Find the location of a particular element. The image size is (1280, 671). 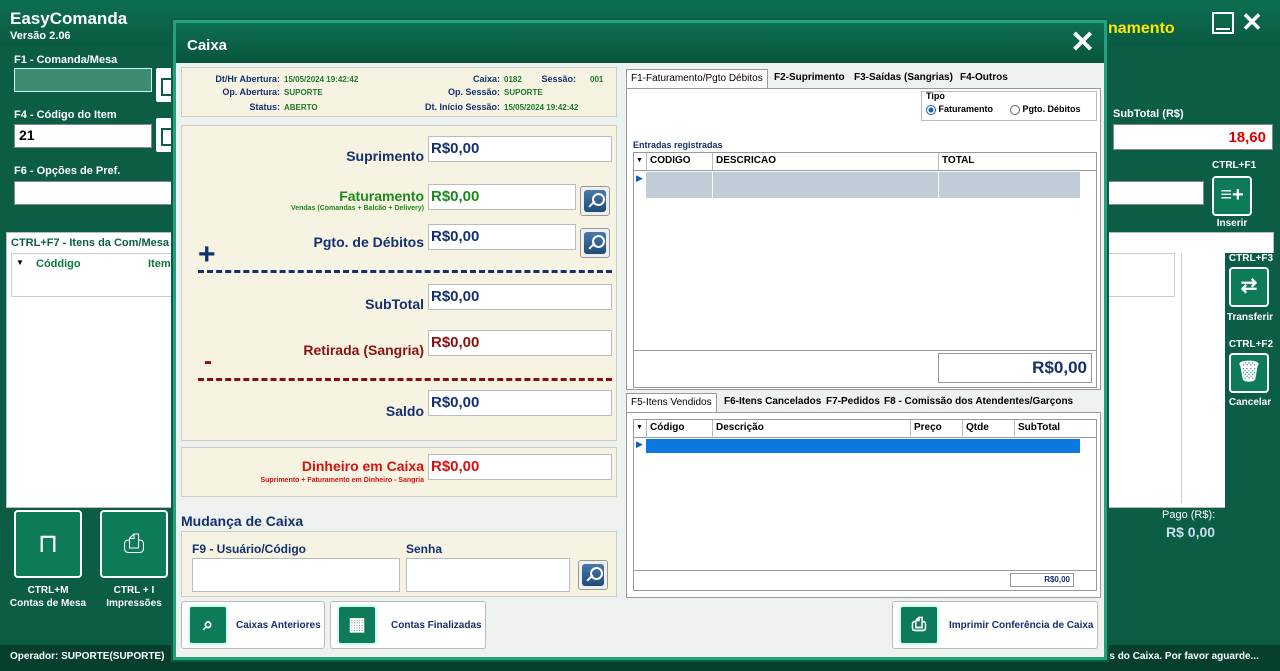

supply-label: Suprimento is located at coordinates (385, 156).